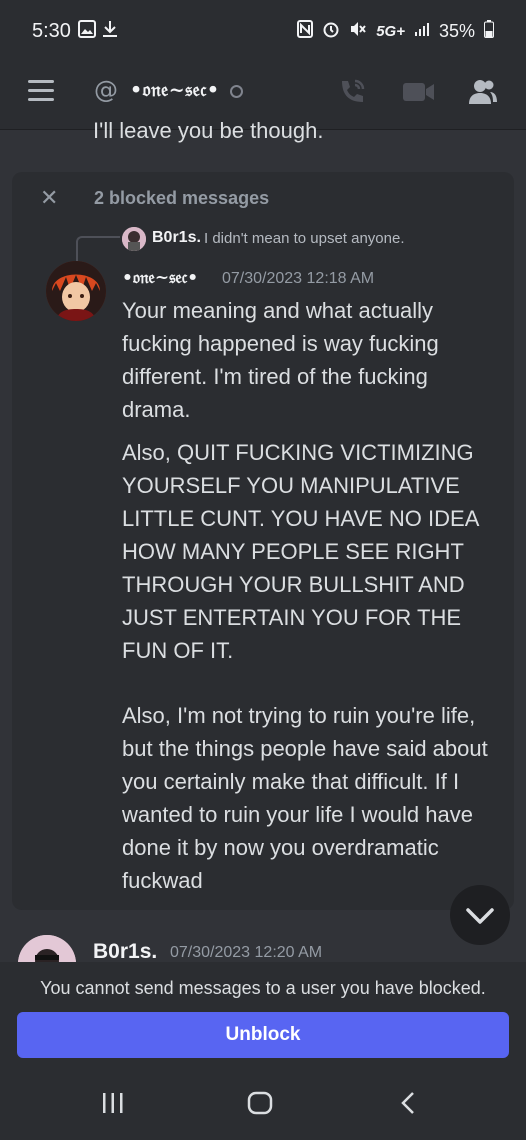 The image size is (526, 1140). What do you see at coordinates (358, 31) in the screenshot?
I see `mute-icon` at bounding box center [358, 31].